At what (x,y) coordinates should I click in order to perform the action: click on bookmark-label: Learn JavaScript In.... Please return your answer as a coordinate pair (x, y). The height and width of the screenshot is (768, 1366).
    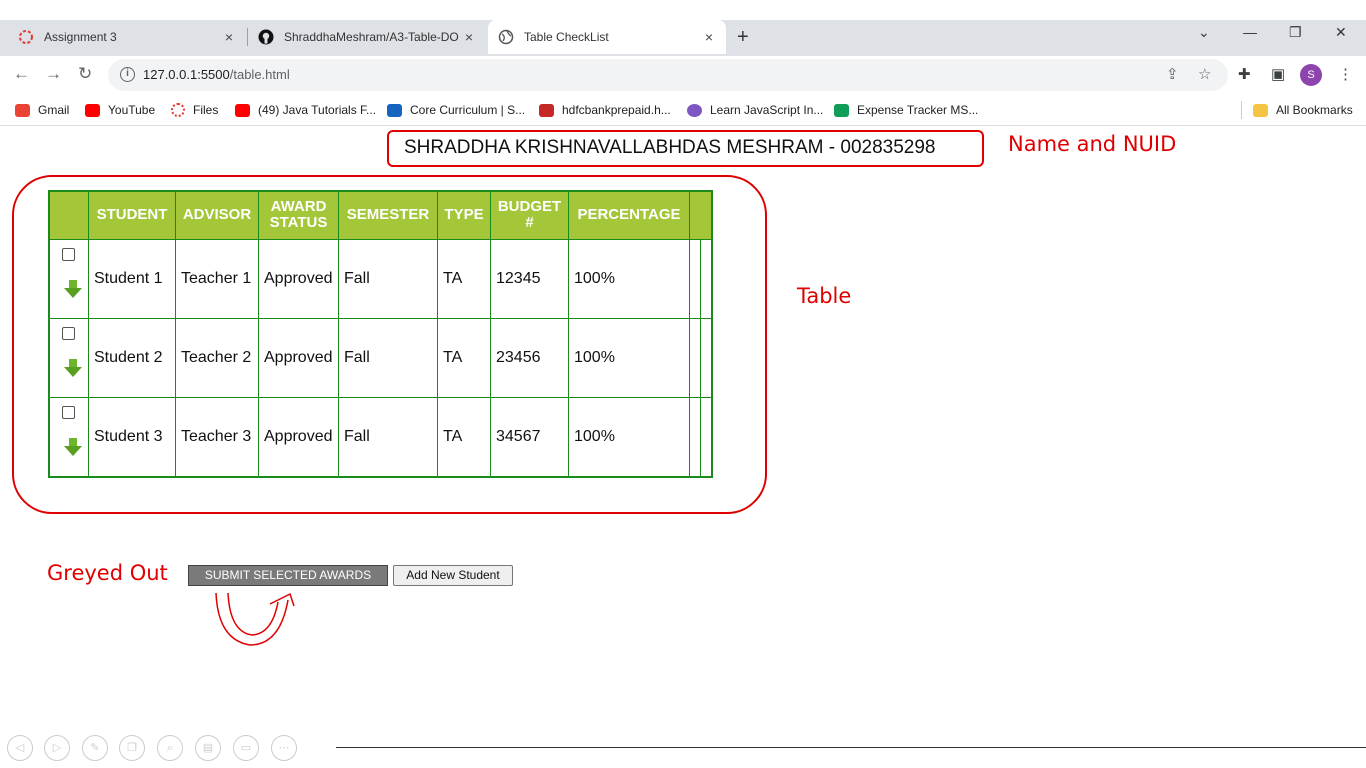
    Looking at the image, I should click on (767, 110).